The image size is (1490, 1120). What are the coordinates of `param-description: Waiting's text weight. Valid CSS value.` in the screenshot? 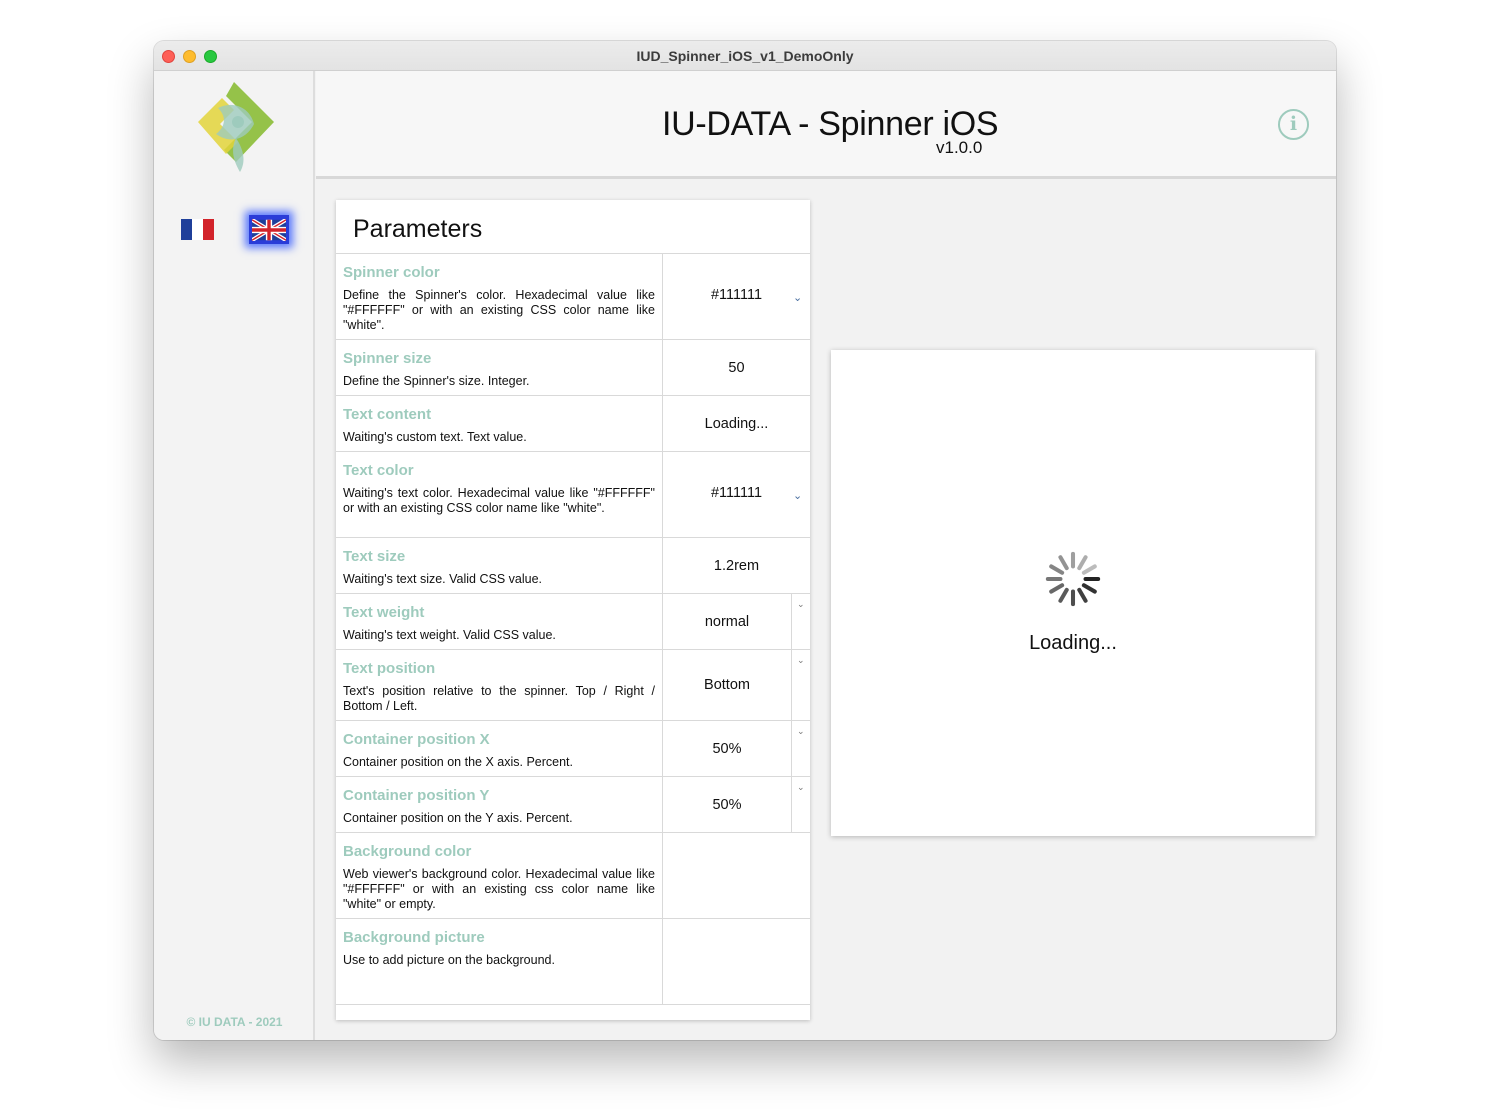 It's located at (449, 635).